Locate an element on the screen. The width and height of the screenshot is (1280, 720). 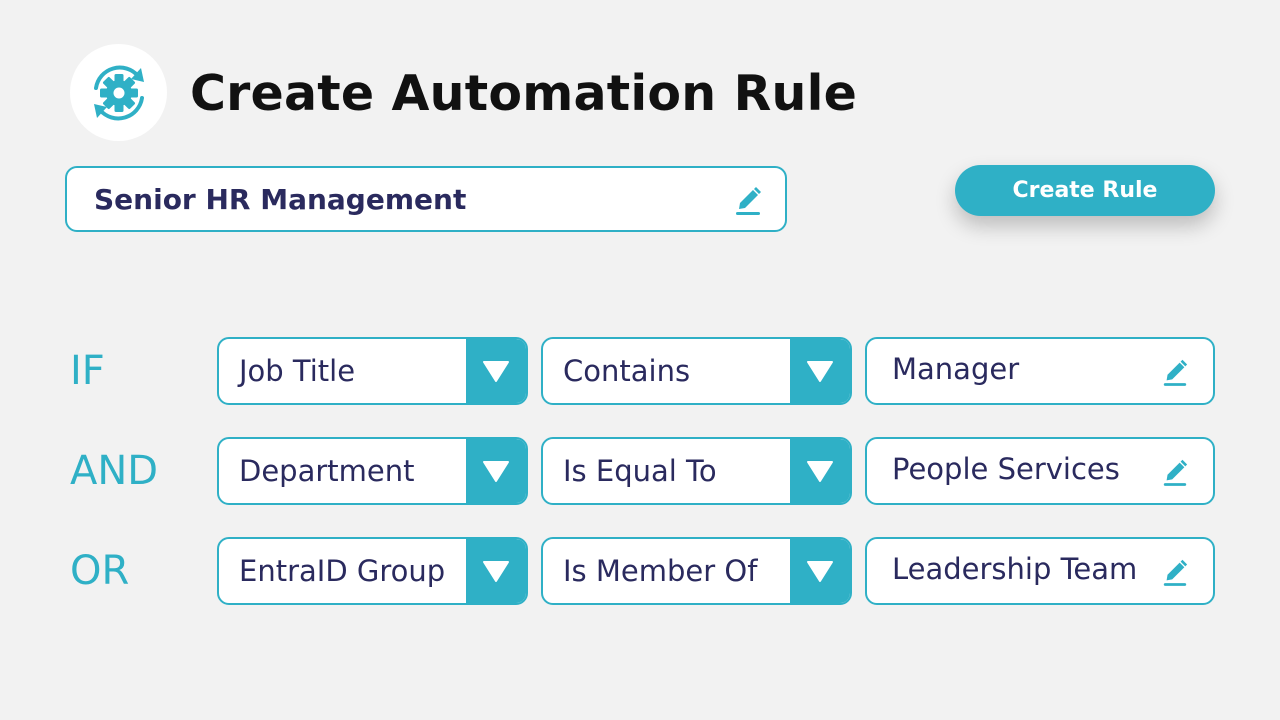
value-input: Leadership Team is located at coordinates (1040, 571).